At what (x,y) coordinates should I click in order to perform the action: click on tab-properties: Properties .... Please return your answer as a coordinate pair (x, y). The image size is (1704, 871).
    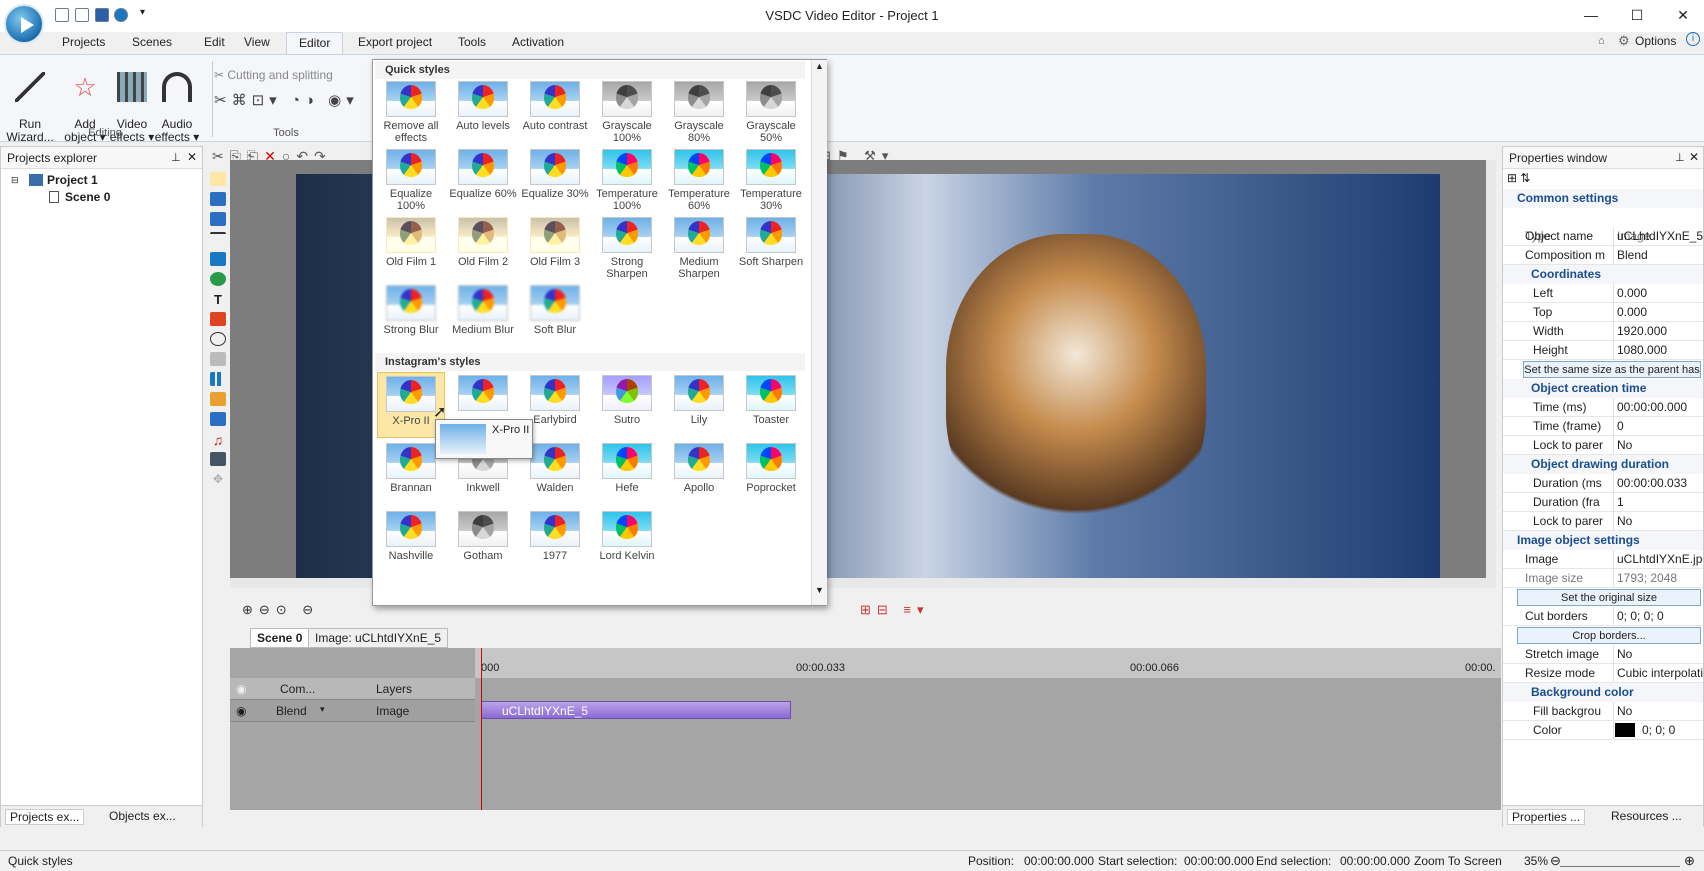
    Looking at the image, I should click on (1546, 817).